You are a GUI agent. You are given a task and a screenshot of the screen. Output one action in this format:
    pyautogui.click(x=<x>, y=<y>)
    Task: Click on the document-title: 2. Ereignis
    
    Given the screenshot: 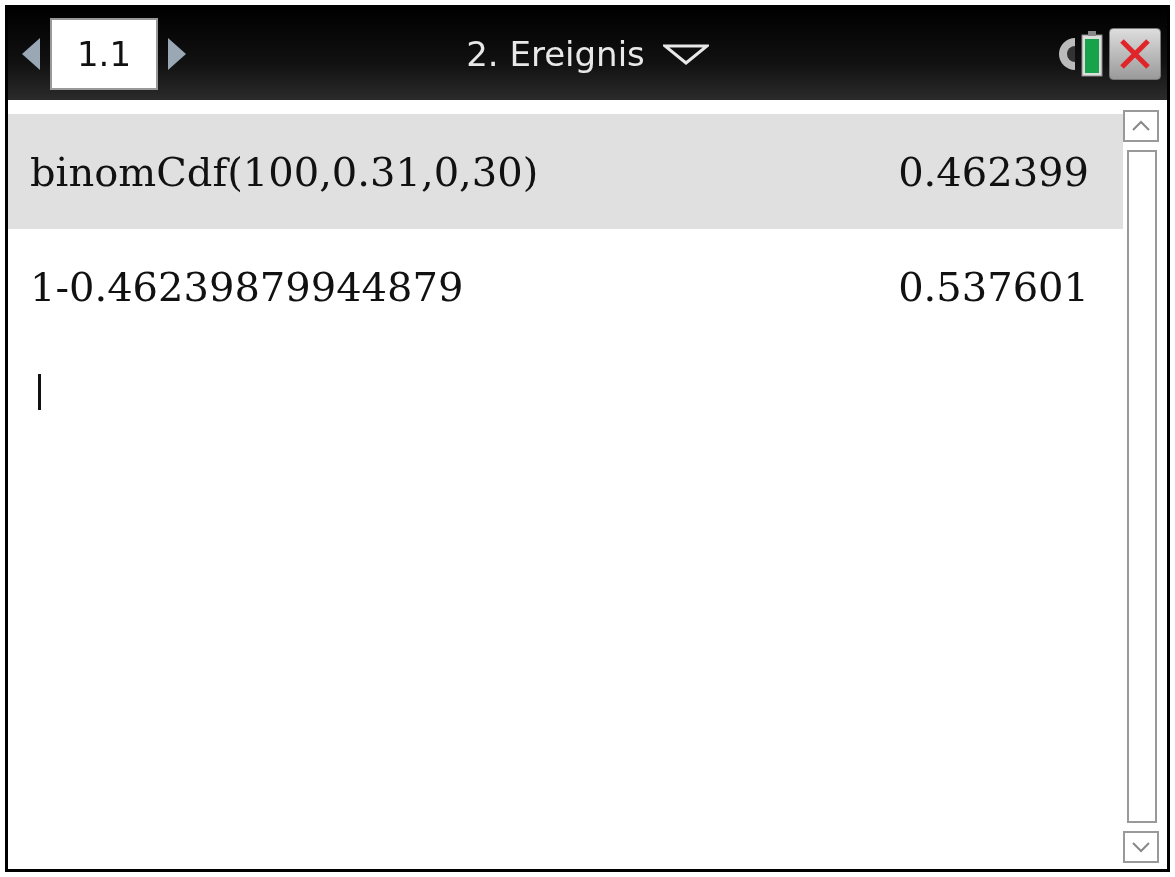 What is the action you would take?
    pyautogui.click(x=555, y=54)
    